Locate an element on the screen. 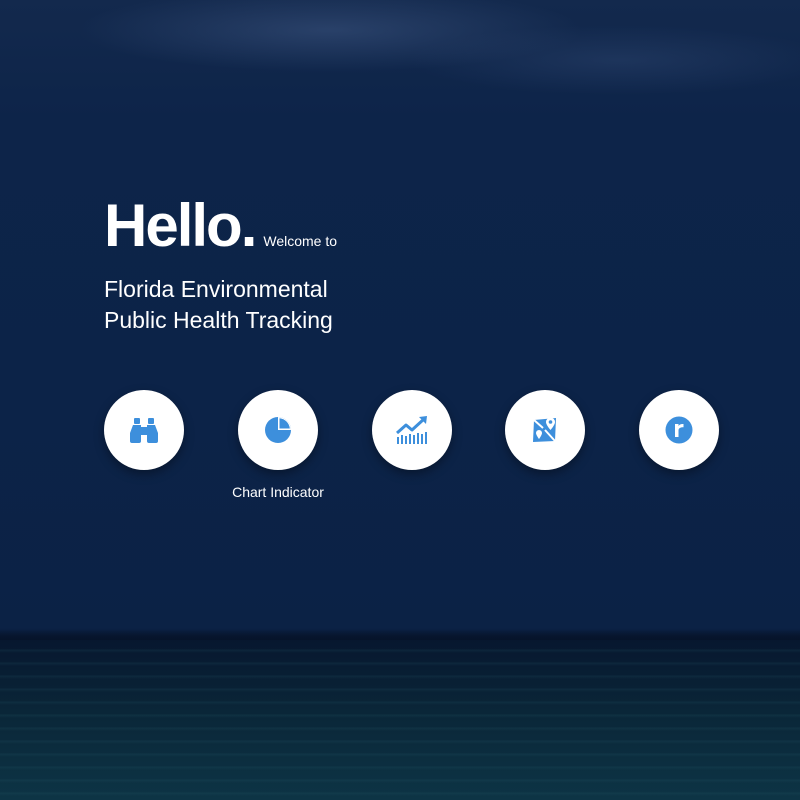 The width and height of the screenshot is (800, 800). pie-chart-icon is located at coordinates (278, 430).